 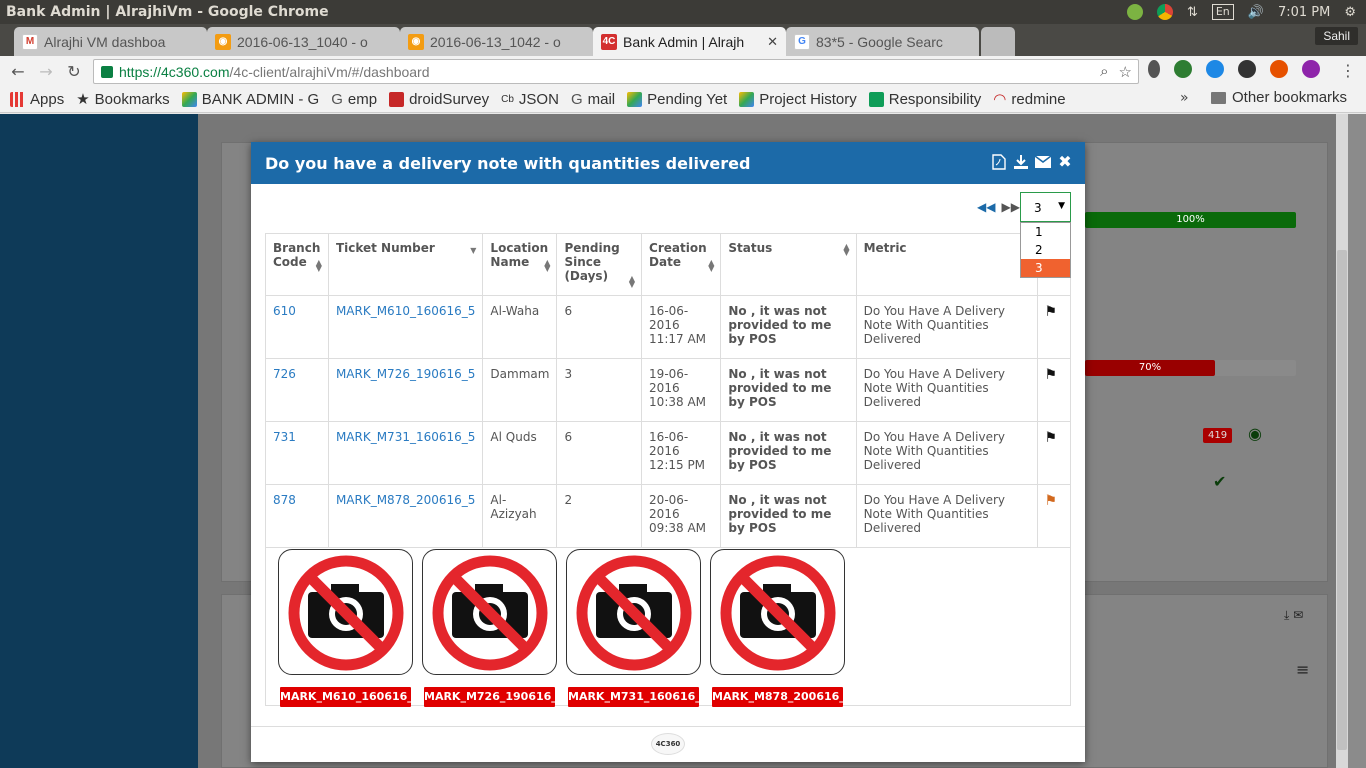 I want to click on column-header-creation-date: Creation Date ▲ ▼, so click(x=681, y=264).